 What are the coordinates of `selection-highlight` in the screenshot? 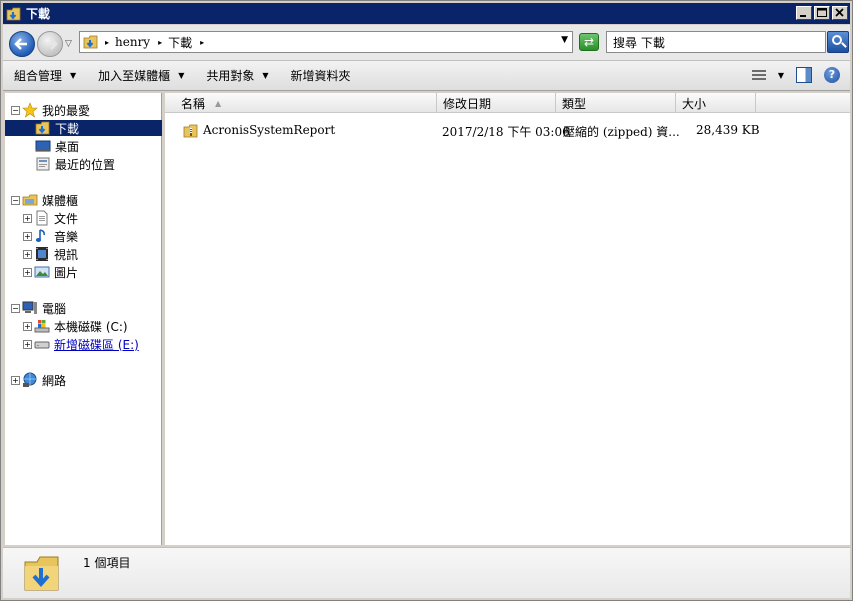 It's located at (83, 128).